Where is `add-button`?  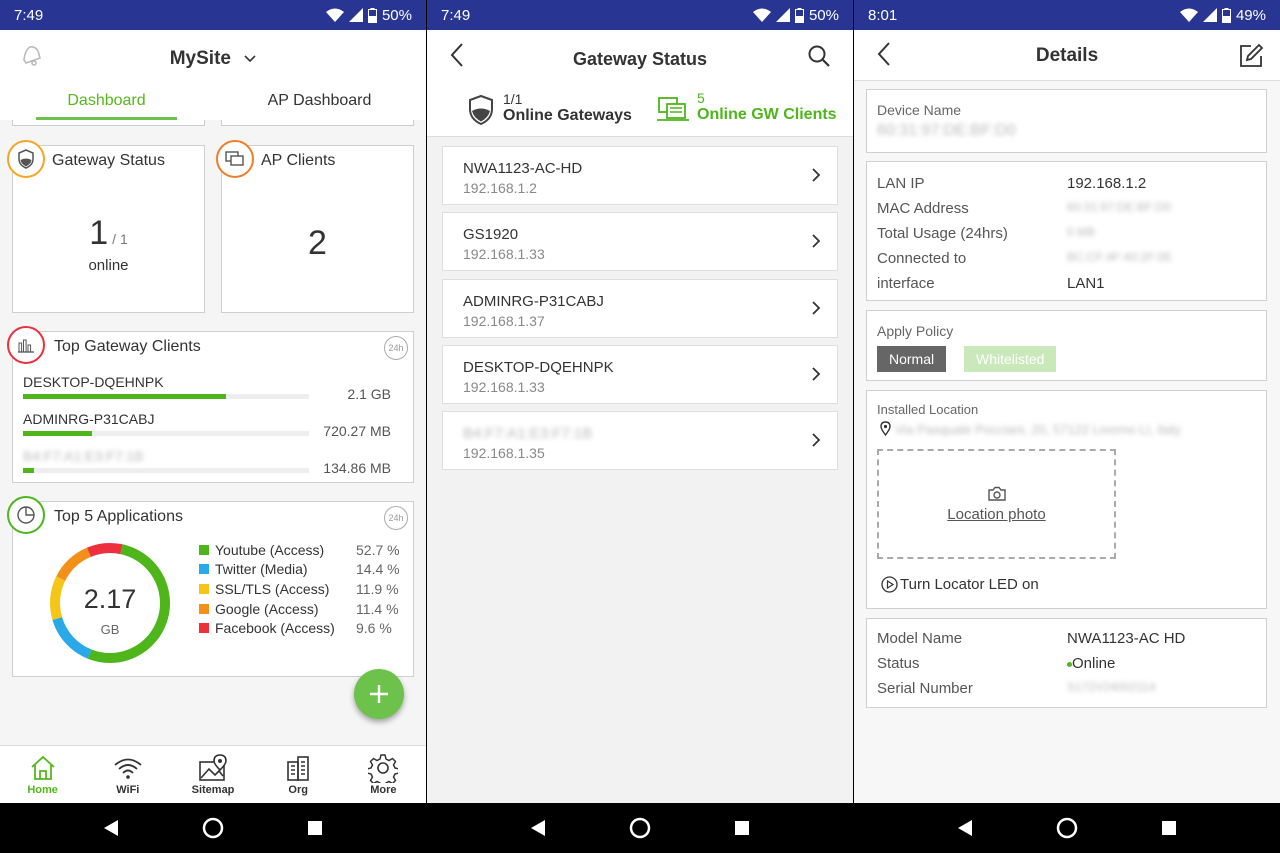 add-button is located at coordinates (379, 694).